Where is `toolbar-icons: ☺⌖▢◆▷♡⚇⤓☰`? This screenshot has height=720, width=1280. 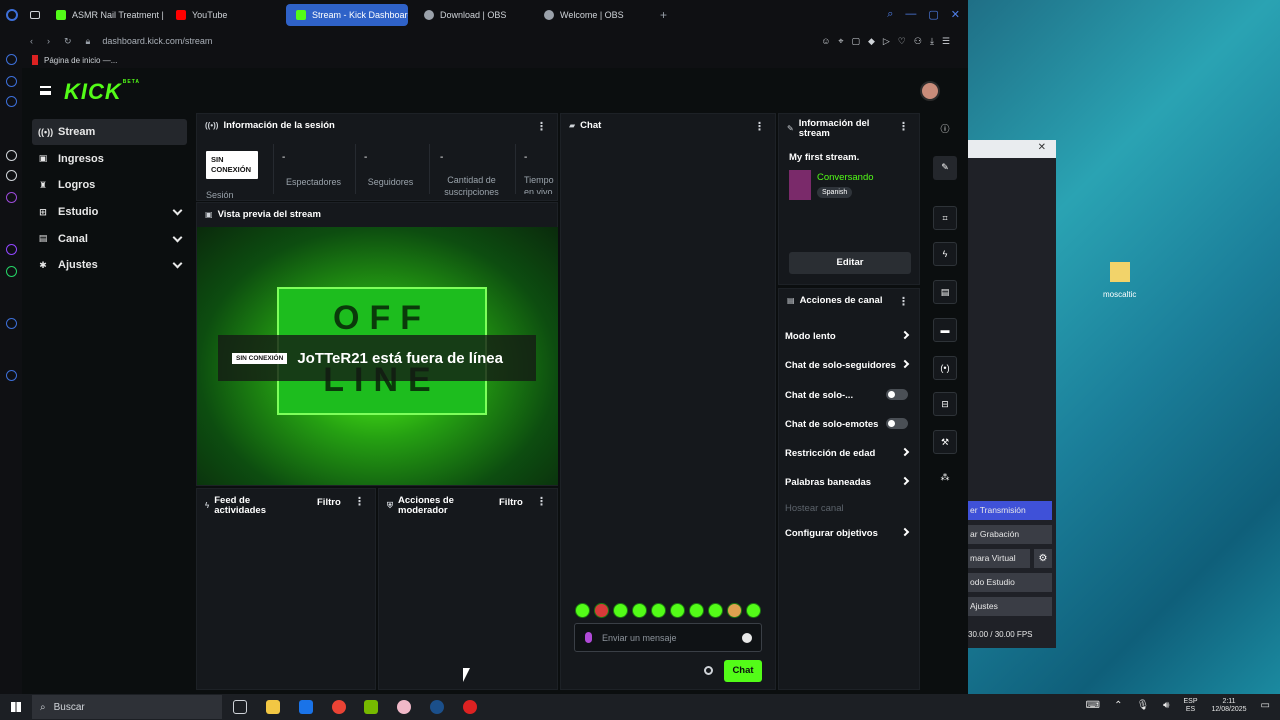
toolbar-icons: ☺⌖▢◆▷♡⚇⤓☰ is located at coordinates (889, 41).